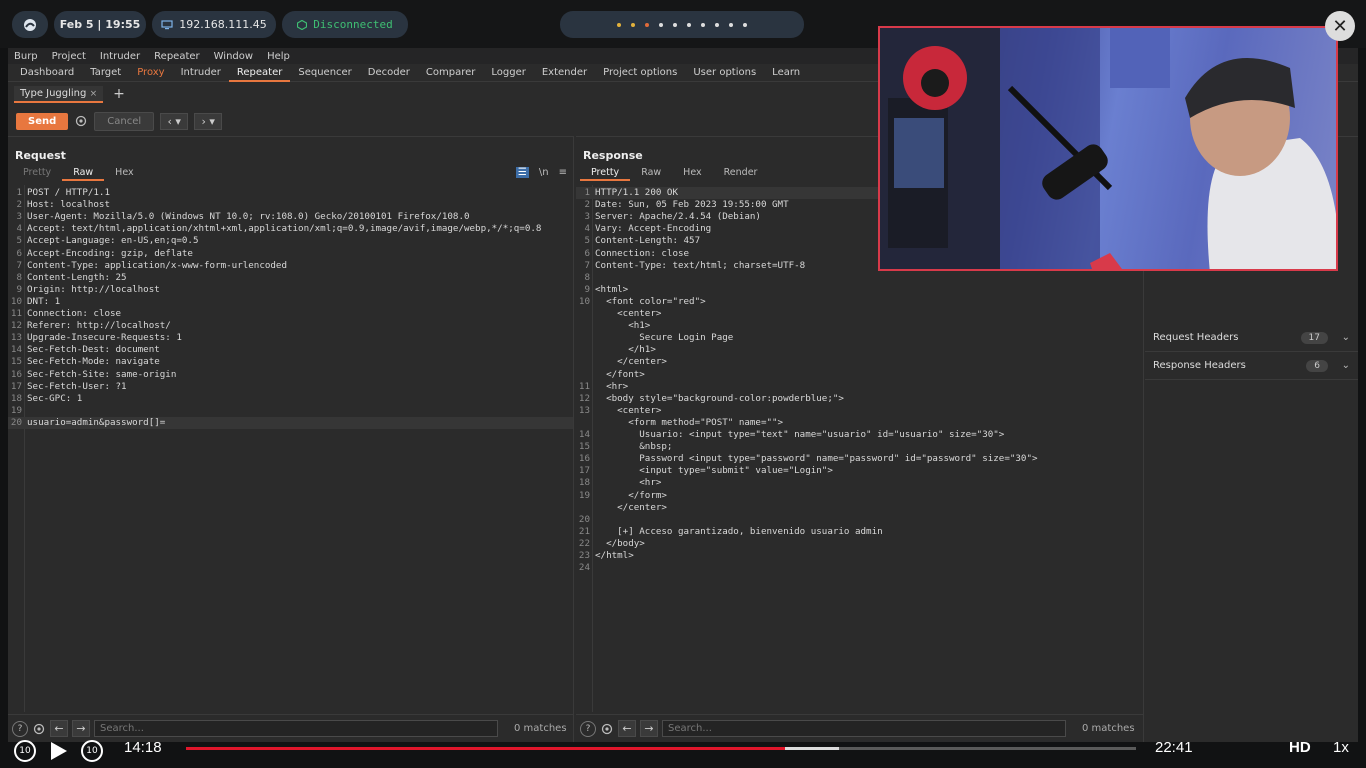  Describe the element at coordinates (613, 155) in the screenshot. I see `response-title: Response` at that location.